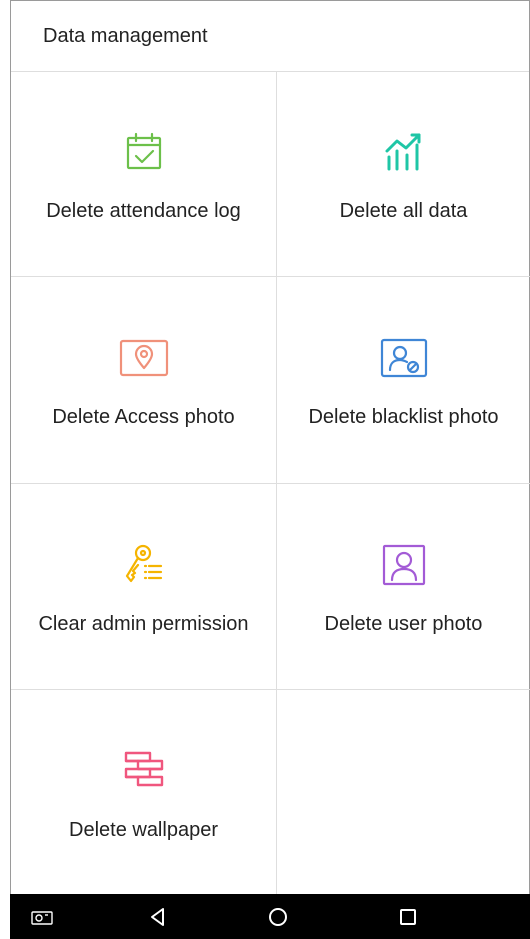 This screenshot has height=939, width=530. I want to click on delete-blacklist-photo-button: Delete blacklist photo, so click(403, 380).